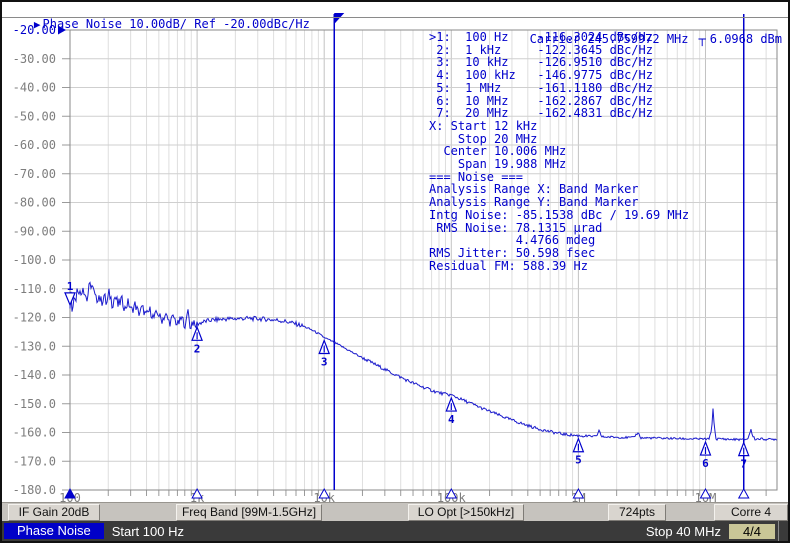 Image resolution: width=790 pixels, height=543 pixels. Describe the element at coordinates (451, 419) in the screenshot. I see `svg-text: 4` at that location.